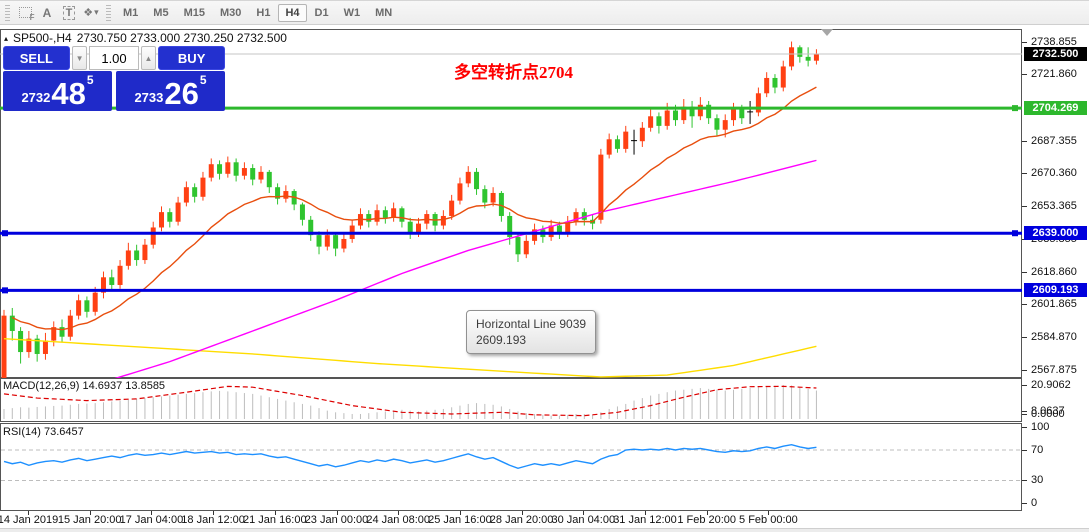  Describe the element at coordinates (25, 13) in the screenshot. I see `chart-template-icon: F` at that location.